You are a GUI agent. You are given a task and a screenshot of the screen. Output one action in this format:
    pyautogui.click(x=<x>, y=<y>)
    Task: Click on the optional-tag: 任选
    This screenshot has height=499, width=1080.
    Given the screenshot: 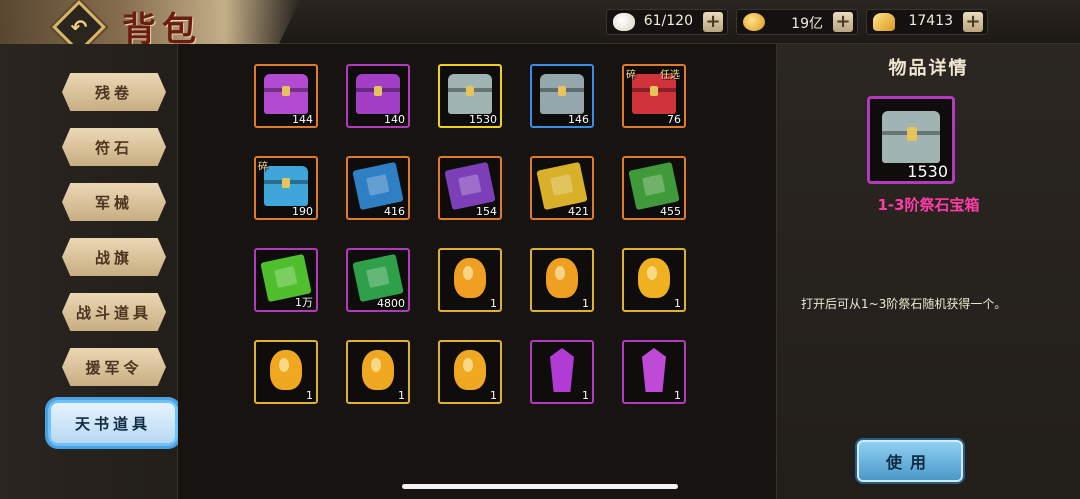 What is the action you would take?
    pyautogui.click(x=670, y=75)
    